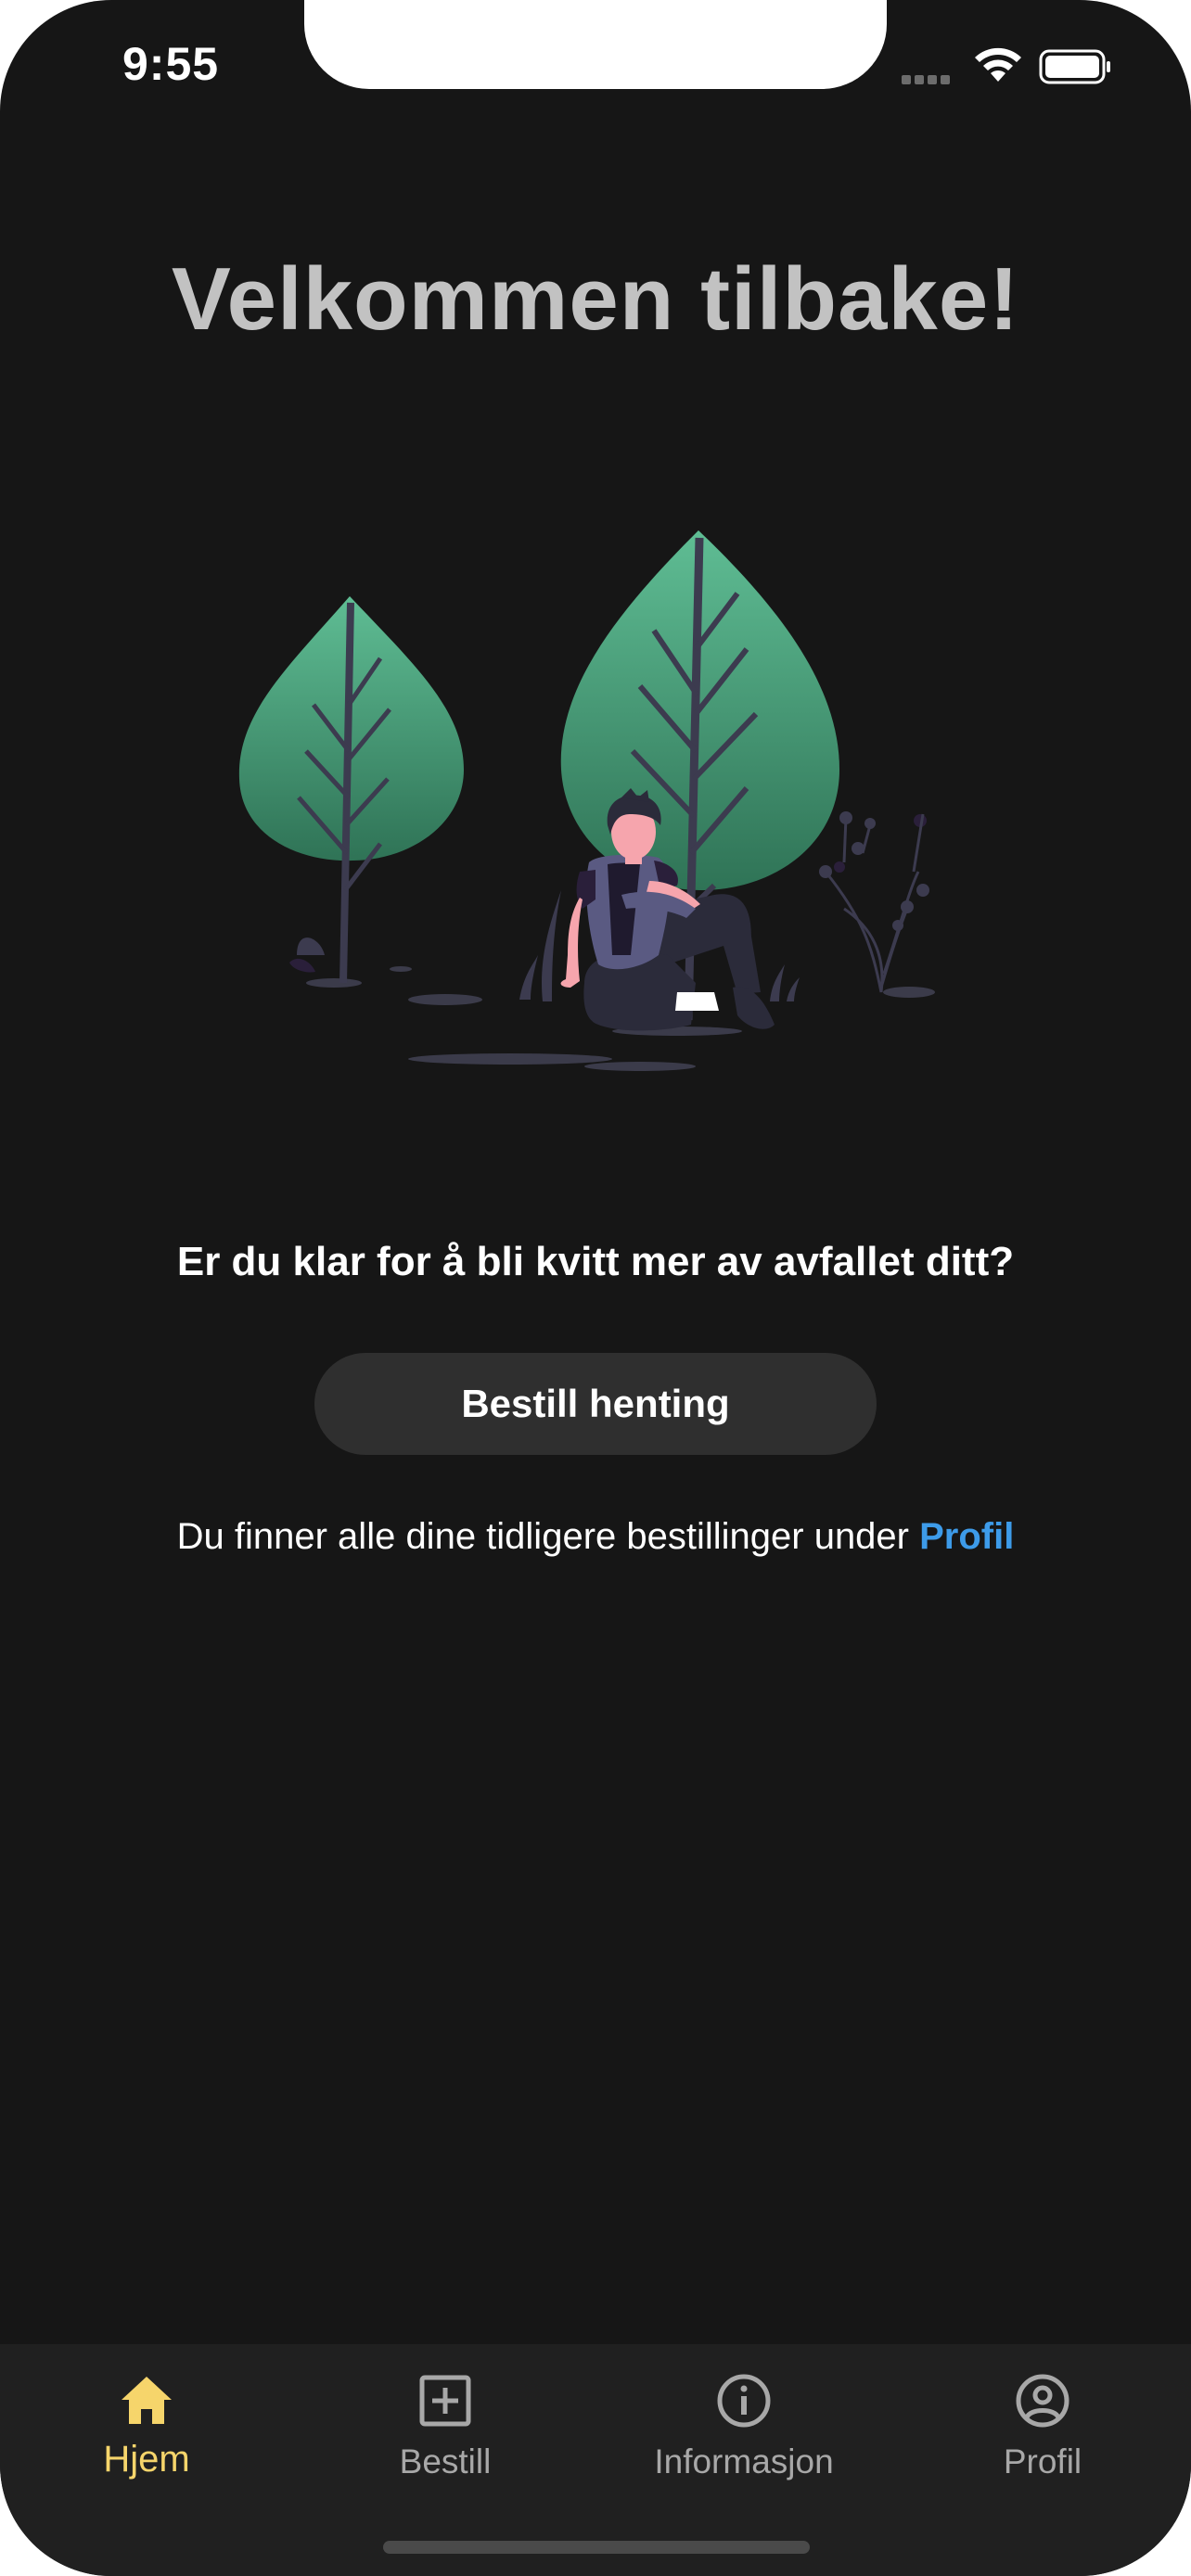 The width and height of the screenshot is (1191, 2576). I want to click on tab-profile: Profil, so click(1042, 2439).